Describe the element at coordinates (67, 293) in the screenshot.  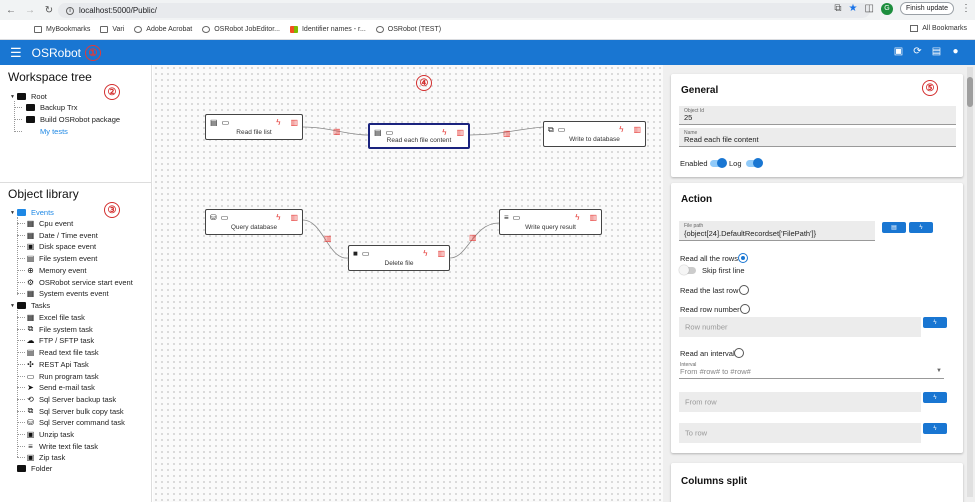
I see `library-event-item: ▦ System events event` at that location.